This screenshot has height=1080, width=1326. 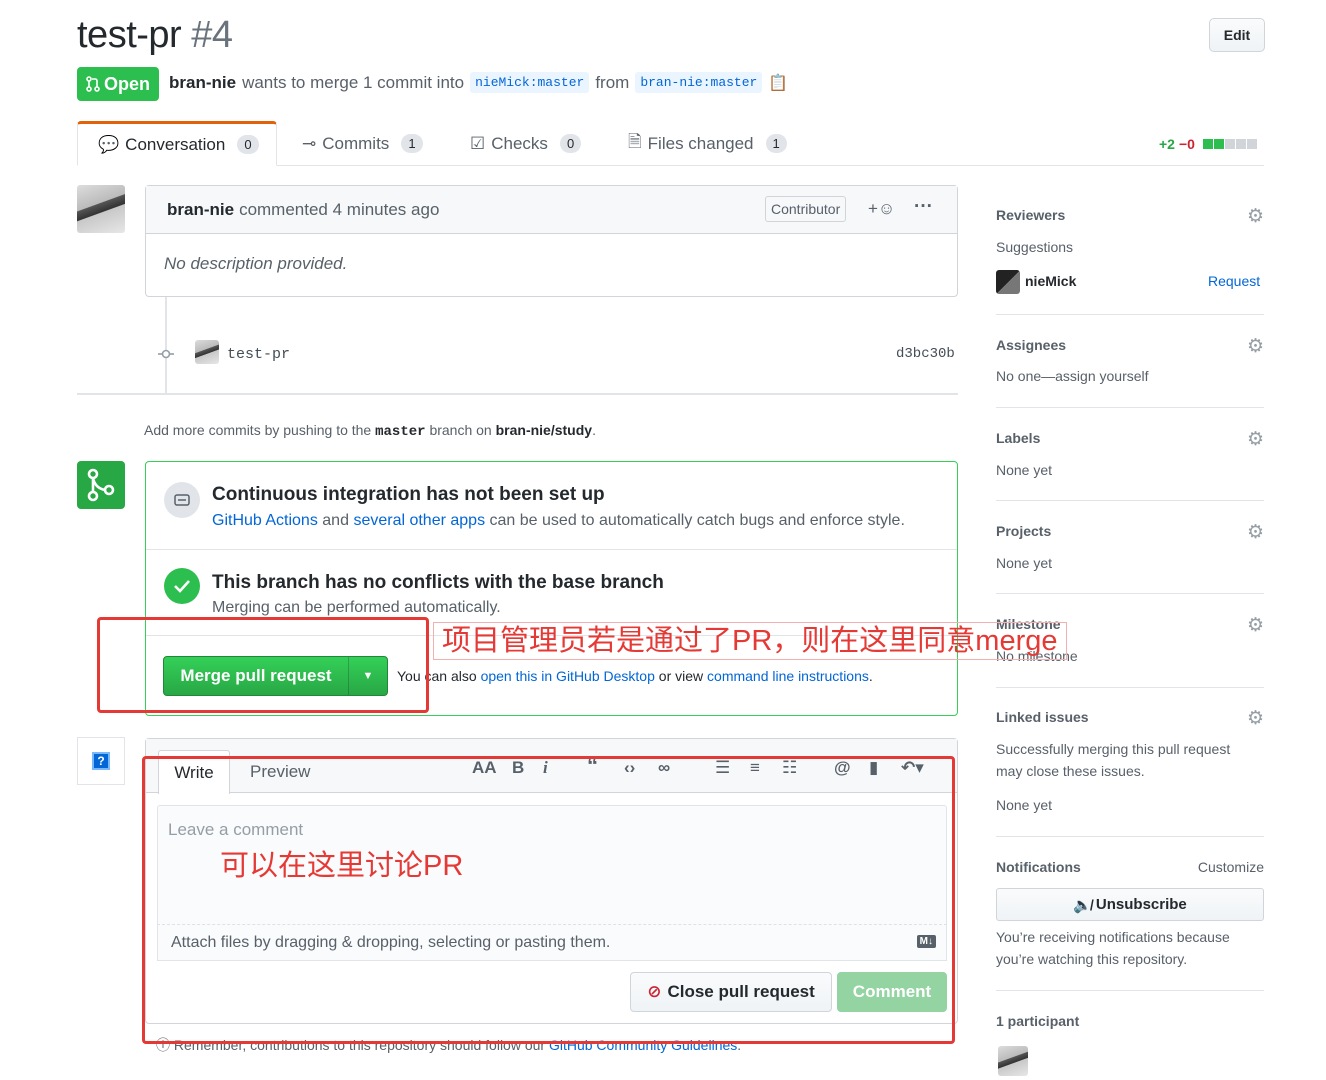 I want to click on request-review-link: Request, so click(x=1234, y=281).